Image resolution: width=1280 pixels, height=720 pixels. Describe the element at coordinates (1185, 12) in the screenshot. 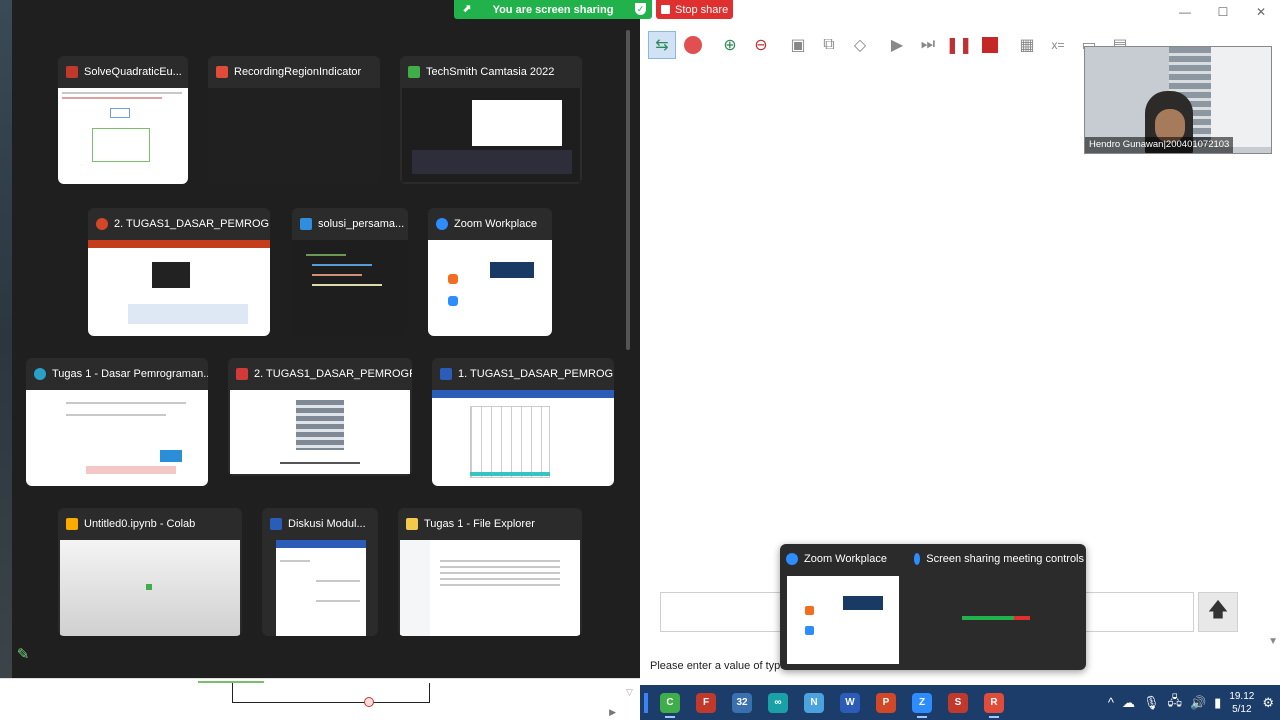

I see `minimize-icon: —` at that location.